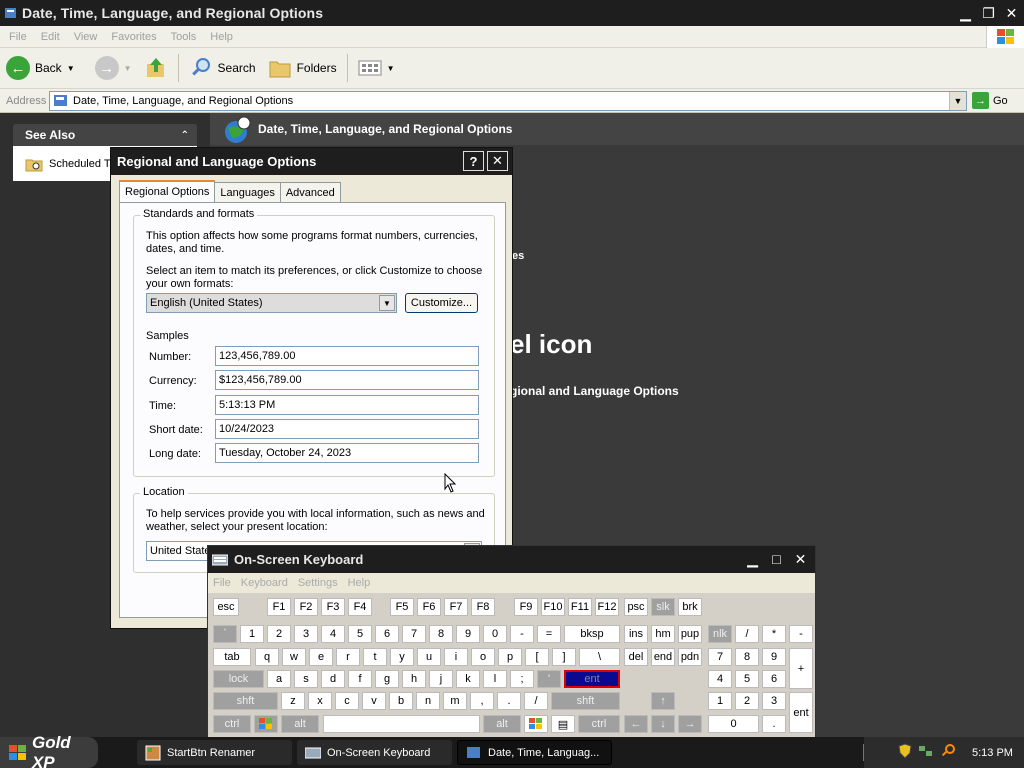 This screenshot has height=768, width=1024. I want to click on key-s: s, so click(306, 679).